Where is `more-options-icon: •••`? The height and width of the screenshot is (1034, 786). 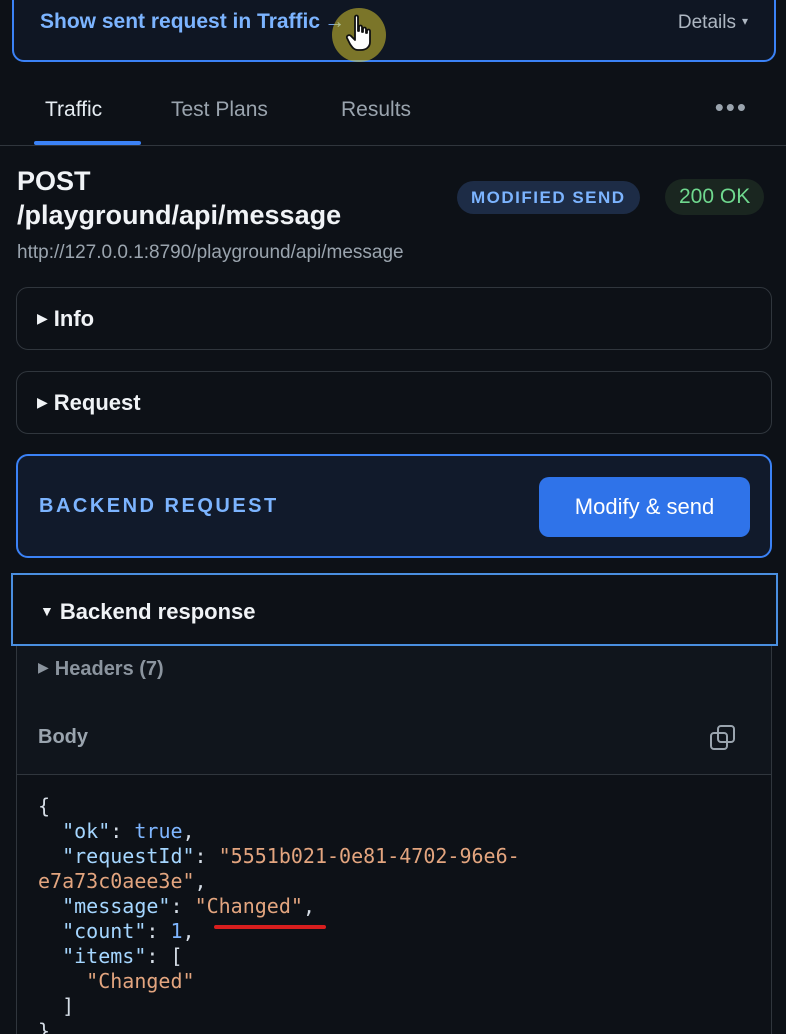 more-options-icon: ••• is located at coordinates (731, 107).